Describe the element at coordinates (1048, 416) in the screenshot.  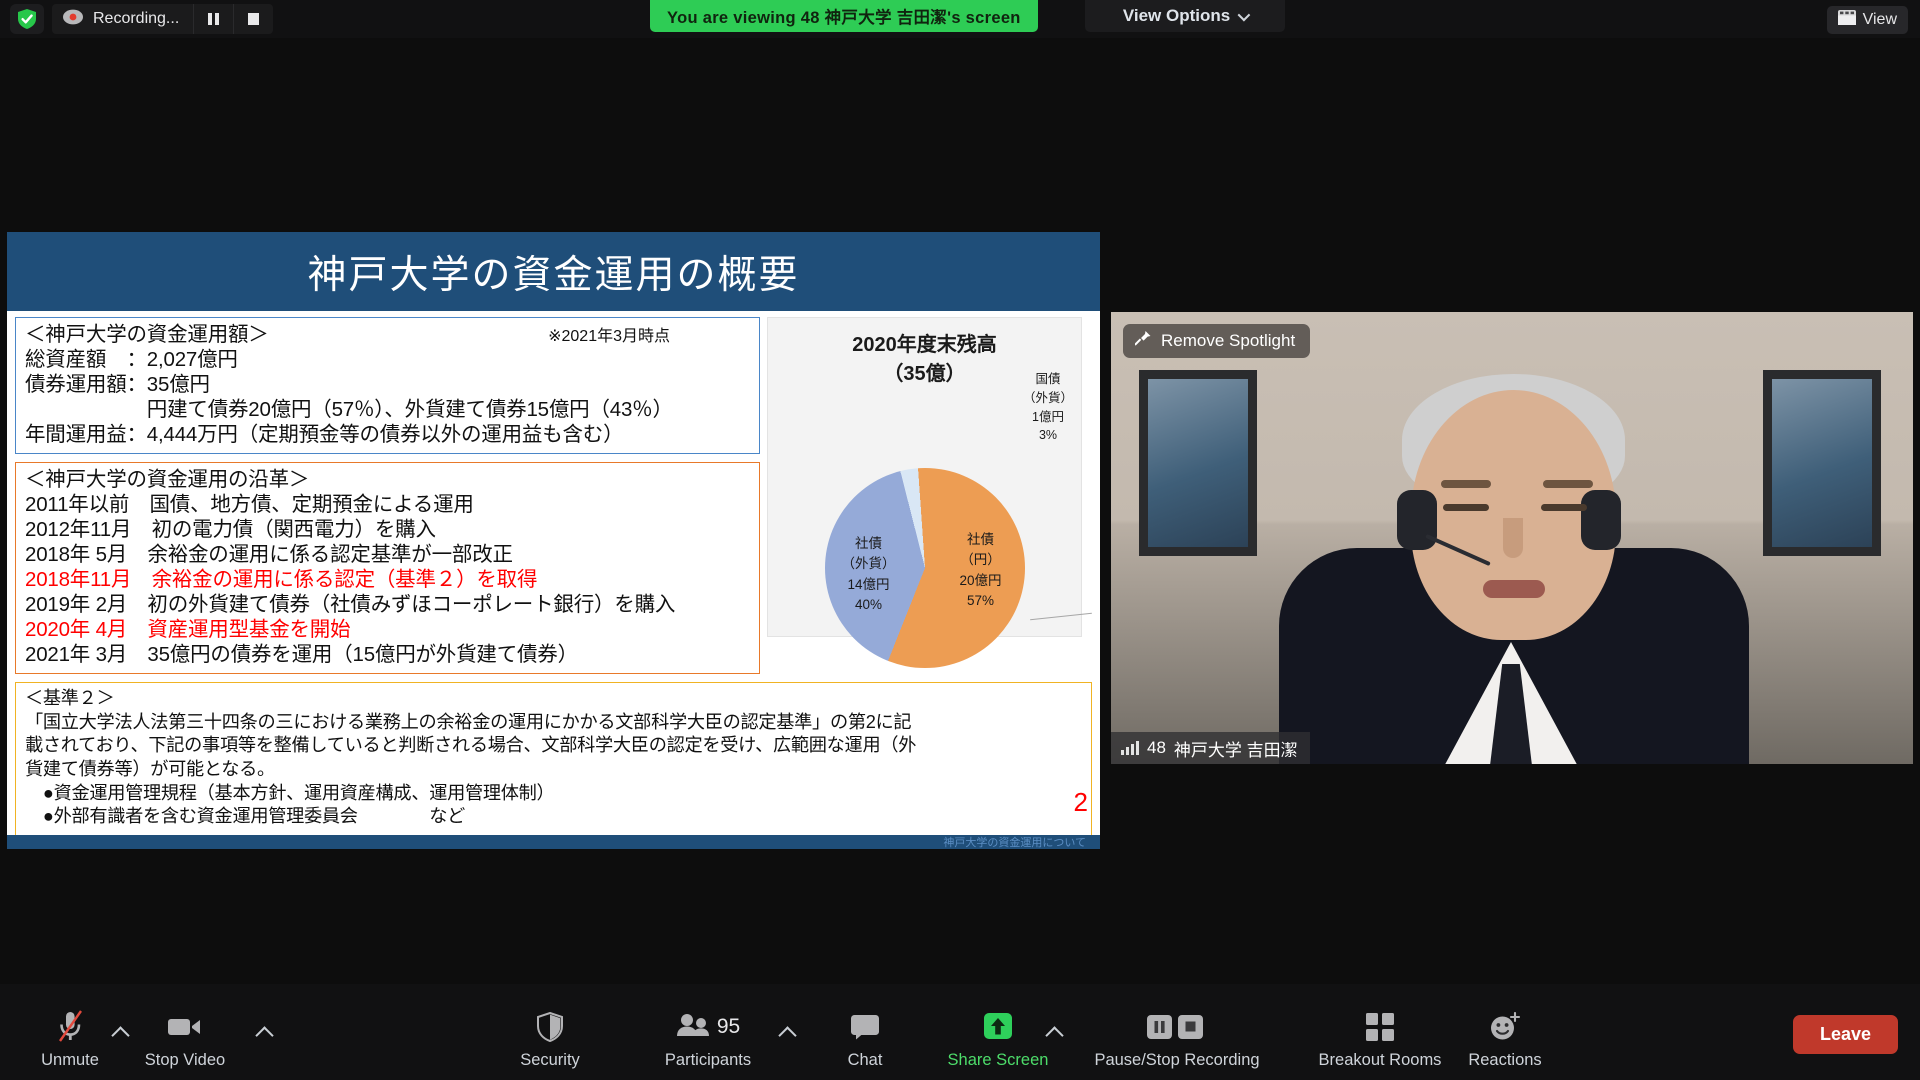
I see `pie-label-amount: 1億円` at that location.